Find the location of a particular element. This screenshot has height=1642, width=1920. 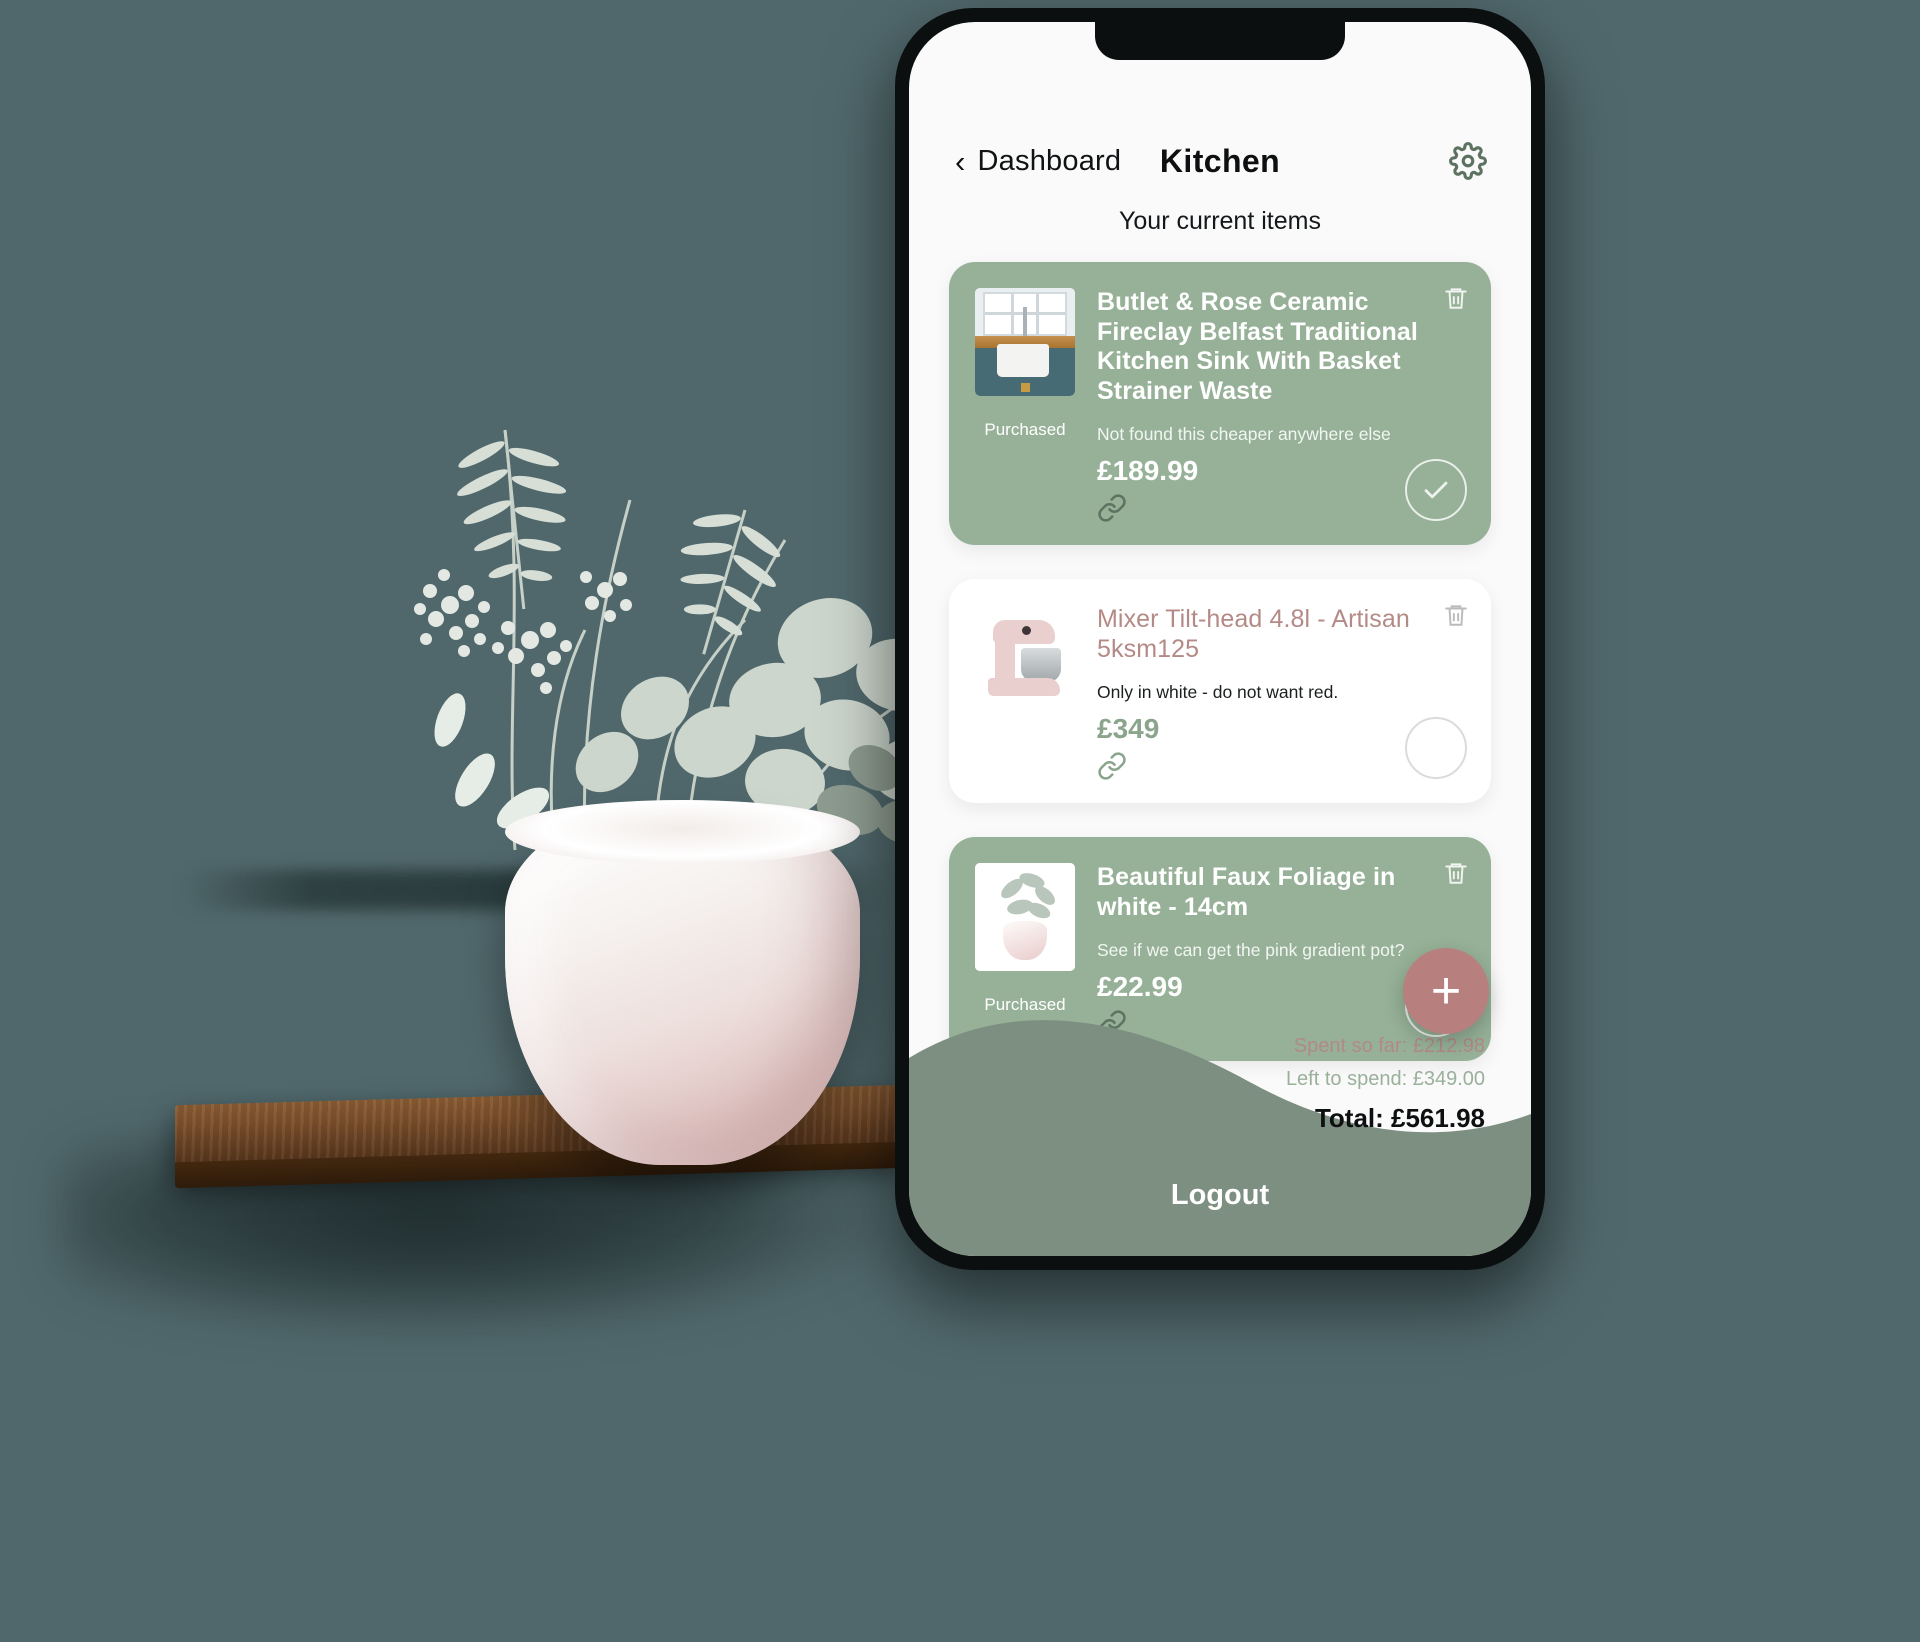

back-button-label: Dashboard is located at coordinates (1049, 160).